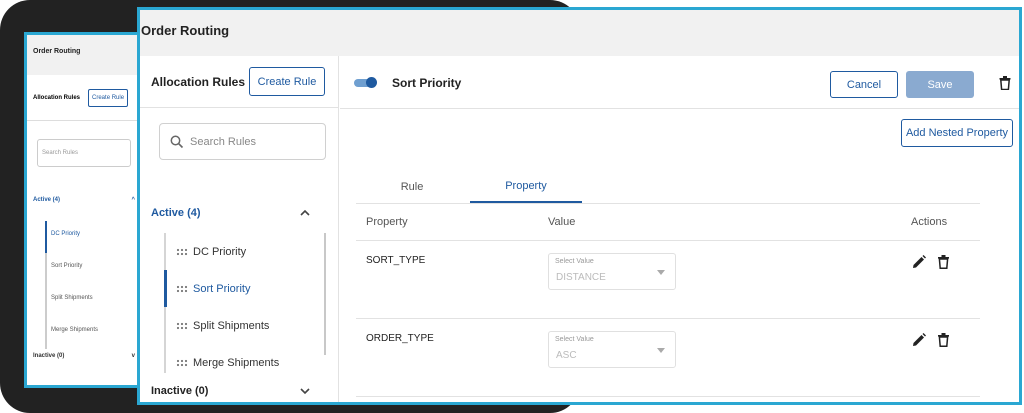 This screenshot has height=413, width=1024. I want to click on property-name: ORDER_TYPE, so click(400, 338).